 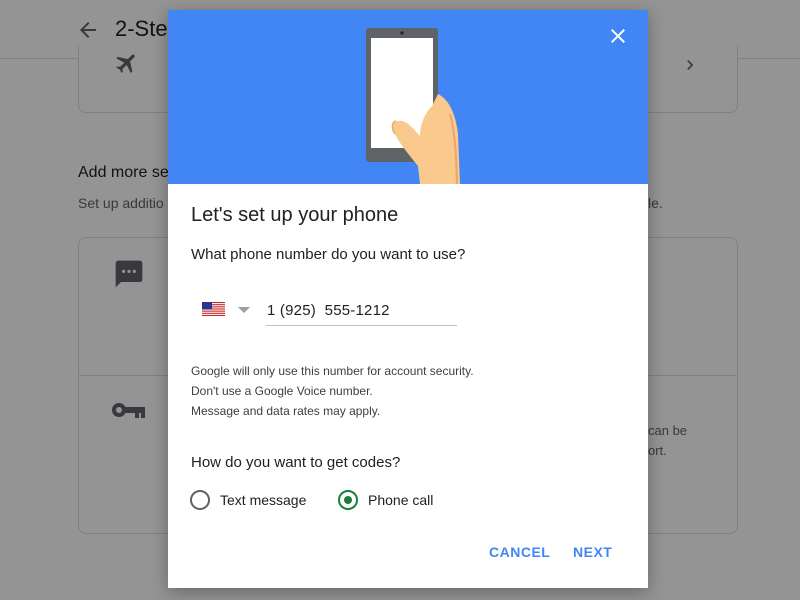 What do you see at coordinates (282, 391) in the screenshot?
I see `voice-note: Don't use a Google Voice number.` at bounding box center [282, 391].